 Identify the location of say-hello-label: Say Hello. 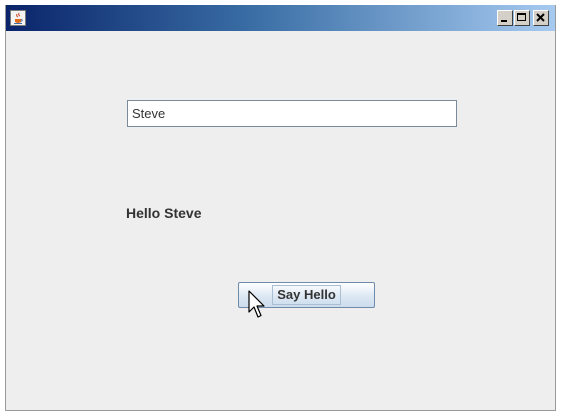
(306, 295).